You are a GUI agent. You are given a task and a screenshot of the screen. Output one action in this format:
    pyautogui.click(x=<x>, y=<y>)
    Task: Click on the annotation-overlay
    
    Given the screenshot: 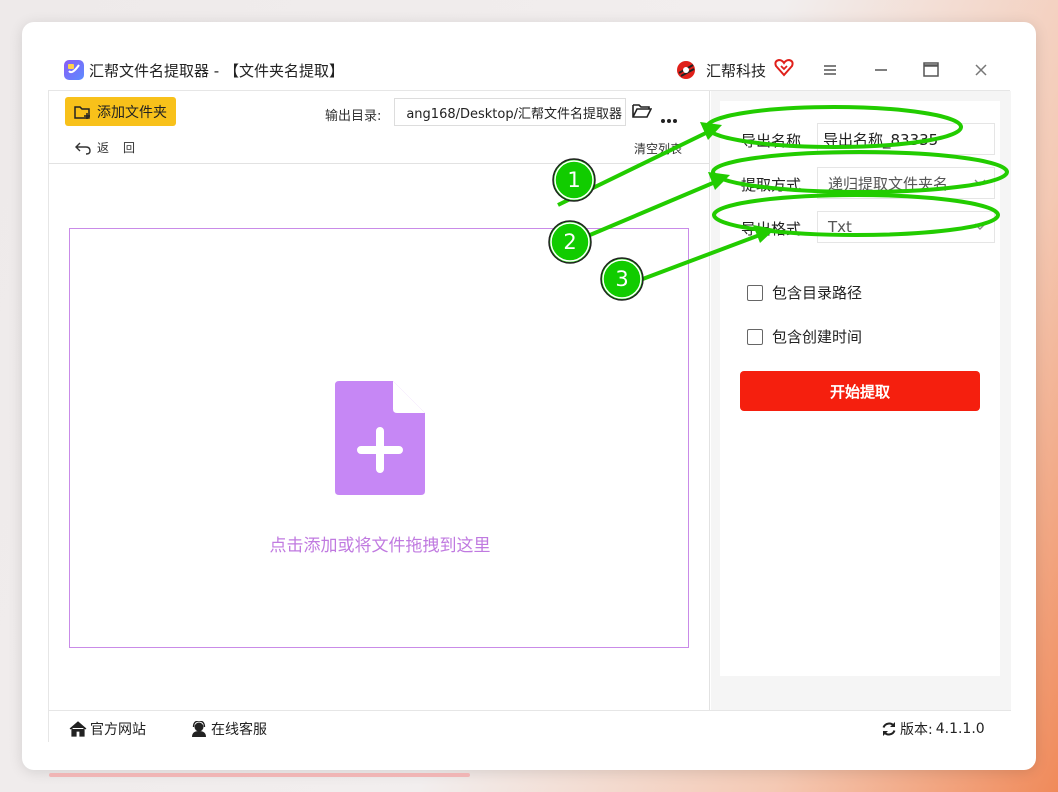 What is the action you would take?
    pyautogui.click(x=783, y=193)
    